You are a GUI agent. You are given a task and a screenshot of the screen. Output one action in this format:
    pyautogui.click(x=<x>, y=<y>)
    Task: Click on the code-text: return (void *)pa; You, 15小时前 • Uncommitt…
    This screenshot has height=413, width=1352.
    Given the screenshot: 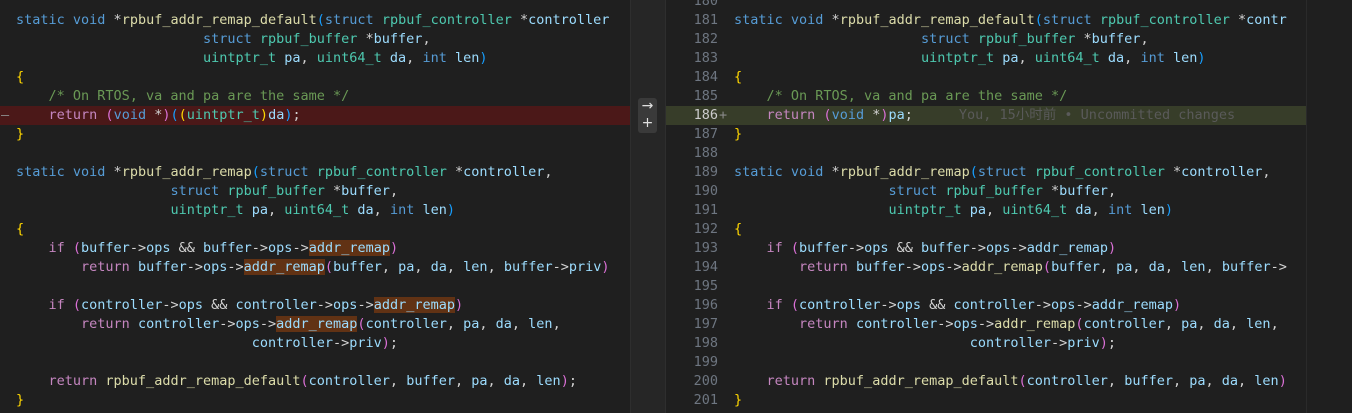 What is the action you would take?
    pyautogui.click(x=1001, y=115)
    